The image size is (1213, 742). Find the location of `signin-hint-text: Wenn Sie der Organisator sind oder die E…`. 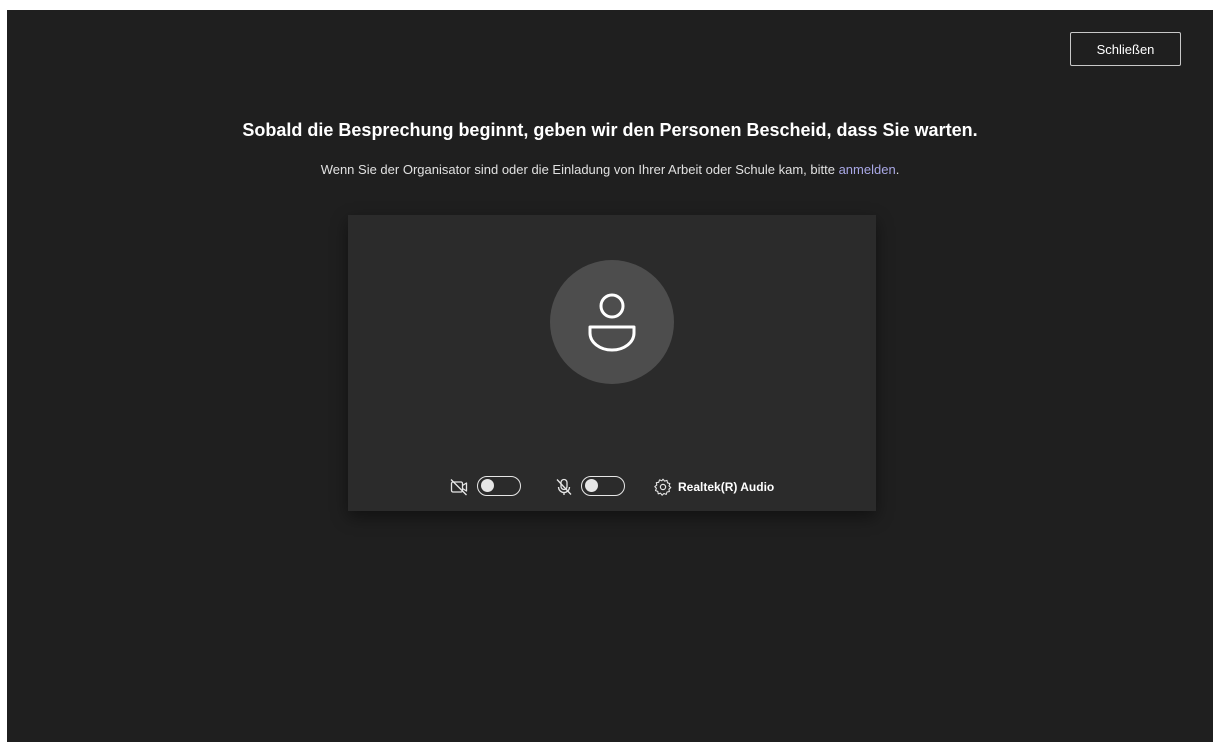

signin-hint-text: Wenn Sie der Organisator sind oder die E… is located at coordinates (579, 169).